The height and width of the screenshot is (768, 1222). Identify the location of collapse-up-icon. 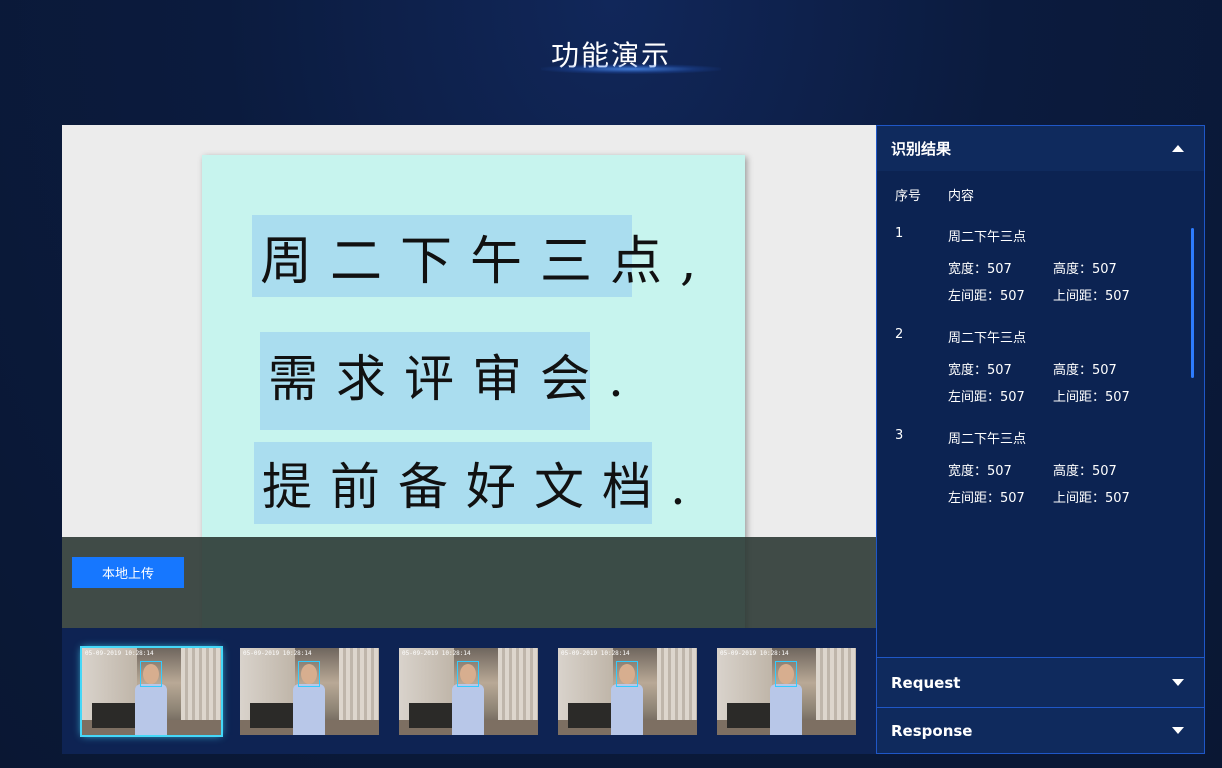
(1178, 148).